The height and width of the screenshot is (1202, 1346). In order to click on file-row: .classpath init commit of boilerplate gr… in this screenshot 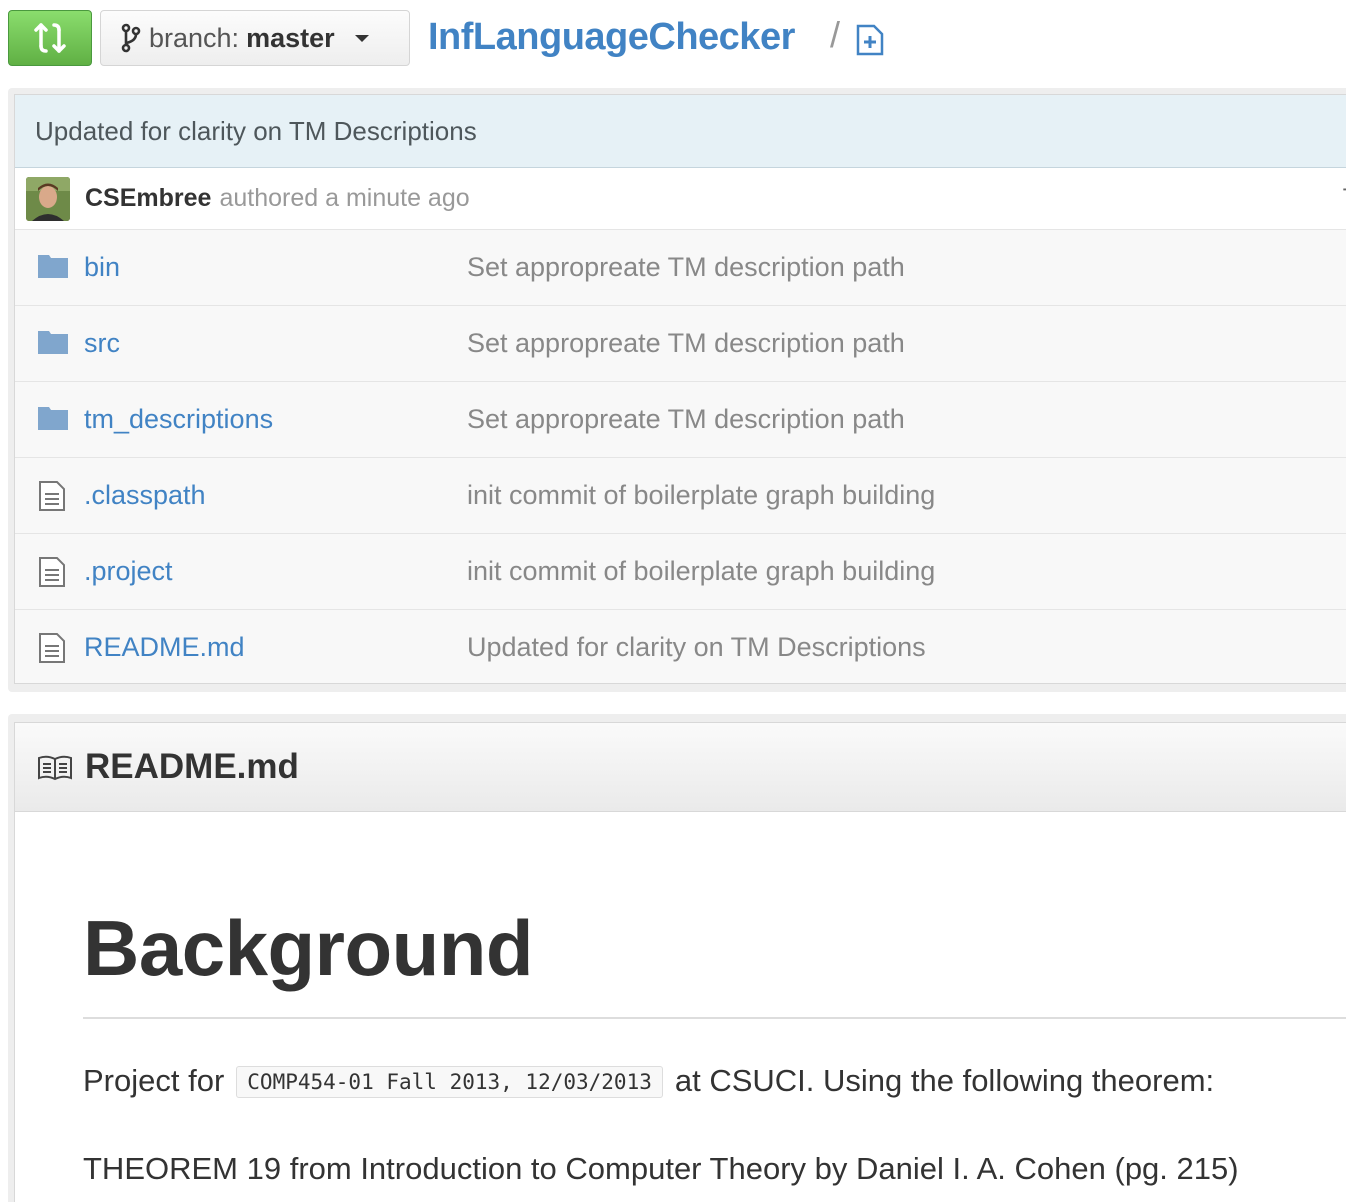, I will do `click(680, 496)`.